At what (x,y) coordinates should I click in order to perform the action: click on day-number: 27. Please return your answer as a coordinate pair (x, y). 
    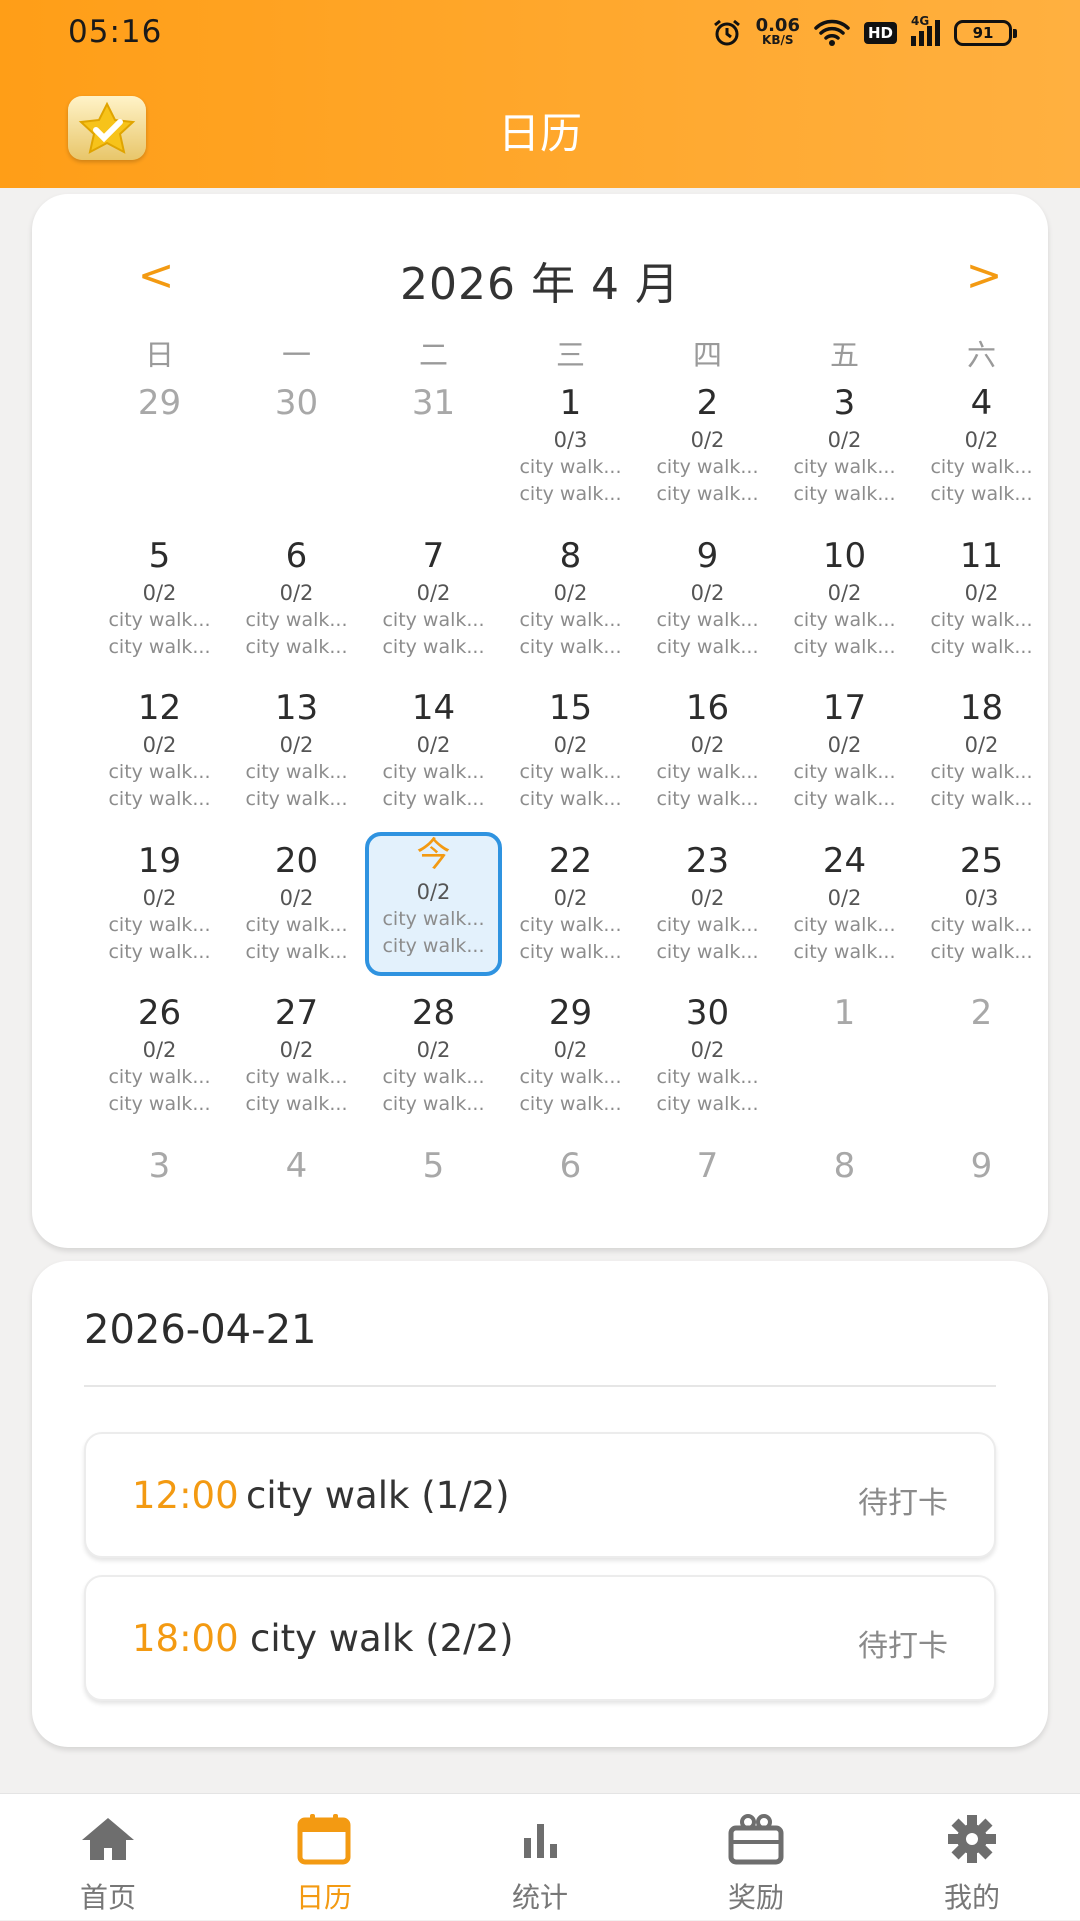
    Looking at the image, I should click on (296, 1013).